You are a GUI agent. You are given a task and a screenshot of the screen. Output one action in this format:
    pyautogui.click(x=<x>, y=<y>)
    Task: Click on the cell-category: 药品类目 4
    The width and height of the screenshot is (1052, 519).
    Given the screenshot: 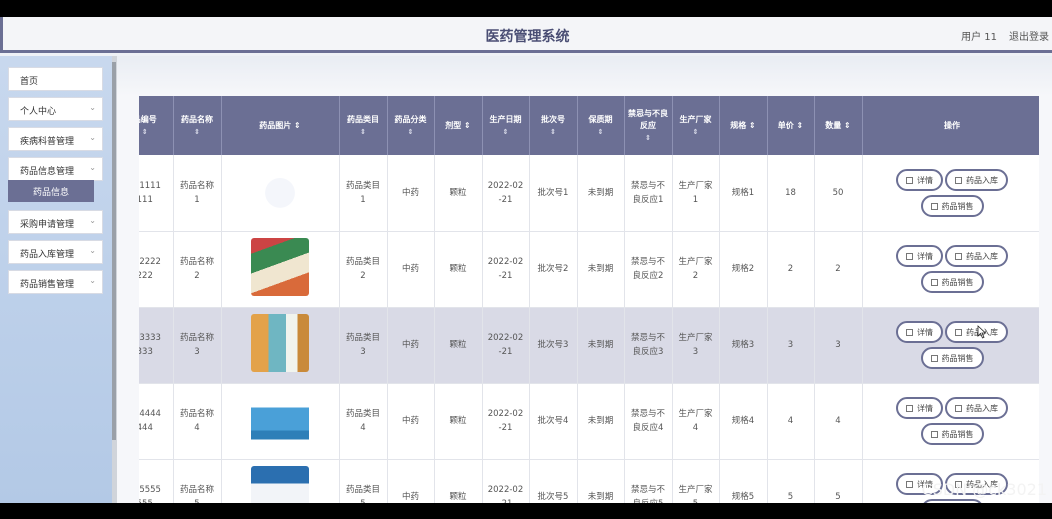 What is the action you would take?
    pyautogui.click(x=363, y=421)
    